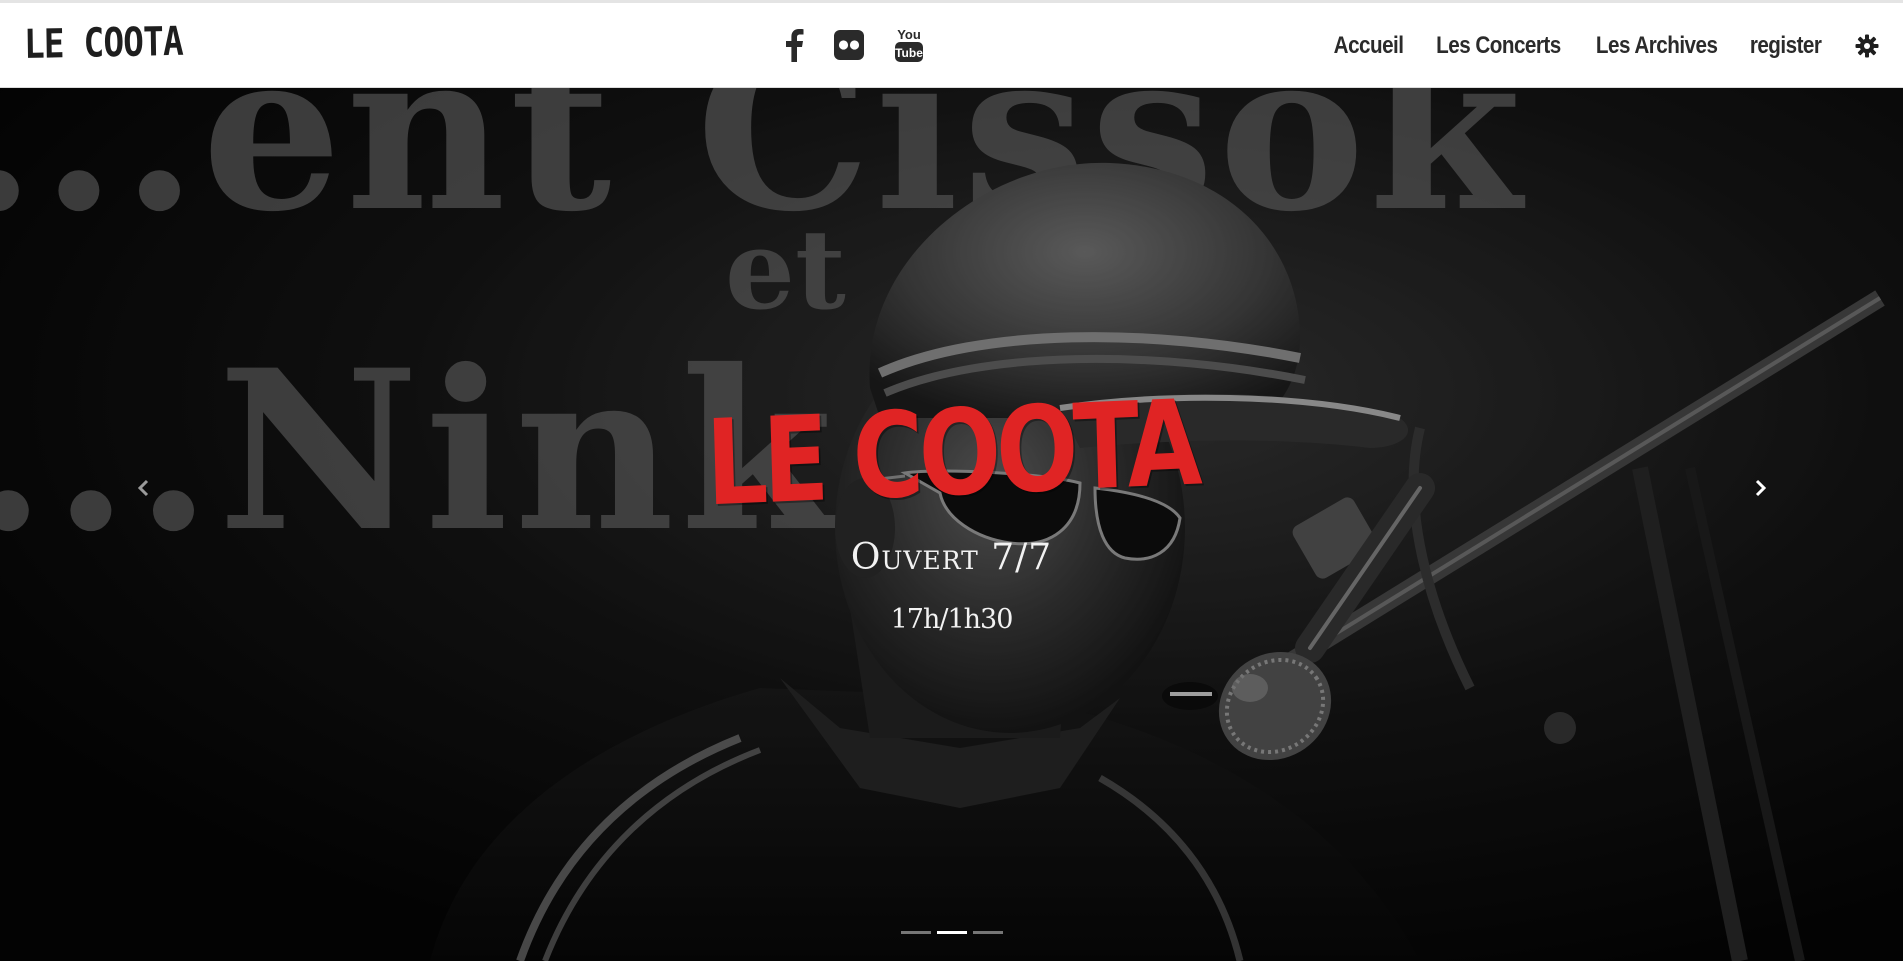 This screenshot has height=961, width=1903. I want to click on nav-item-accueil: Accueil, so click(1368, 46).